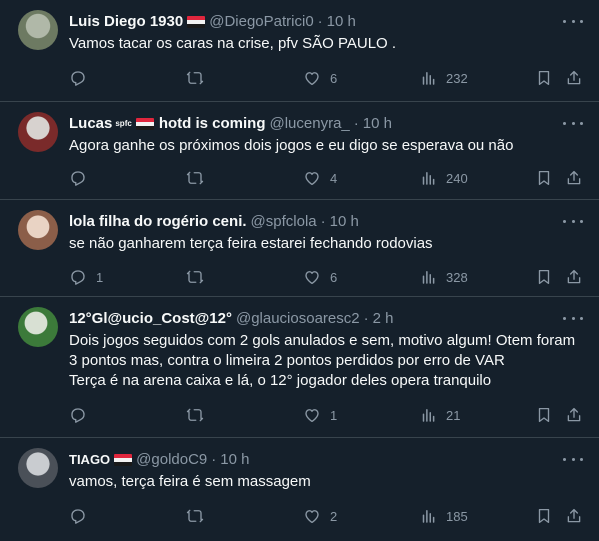 This screenshot has height=541, width=599. I want to click on reply-count: 1, so click(100, 277).